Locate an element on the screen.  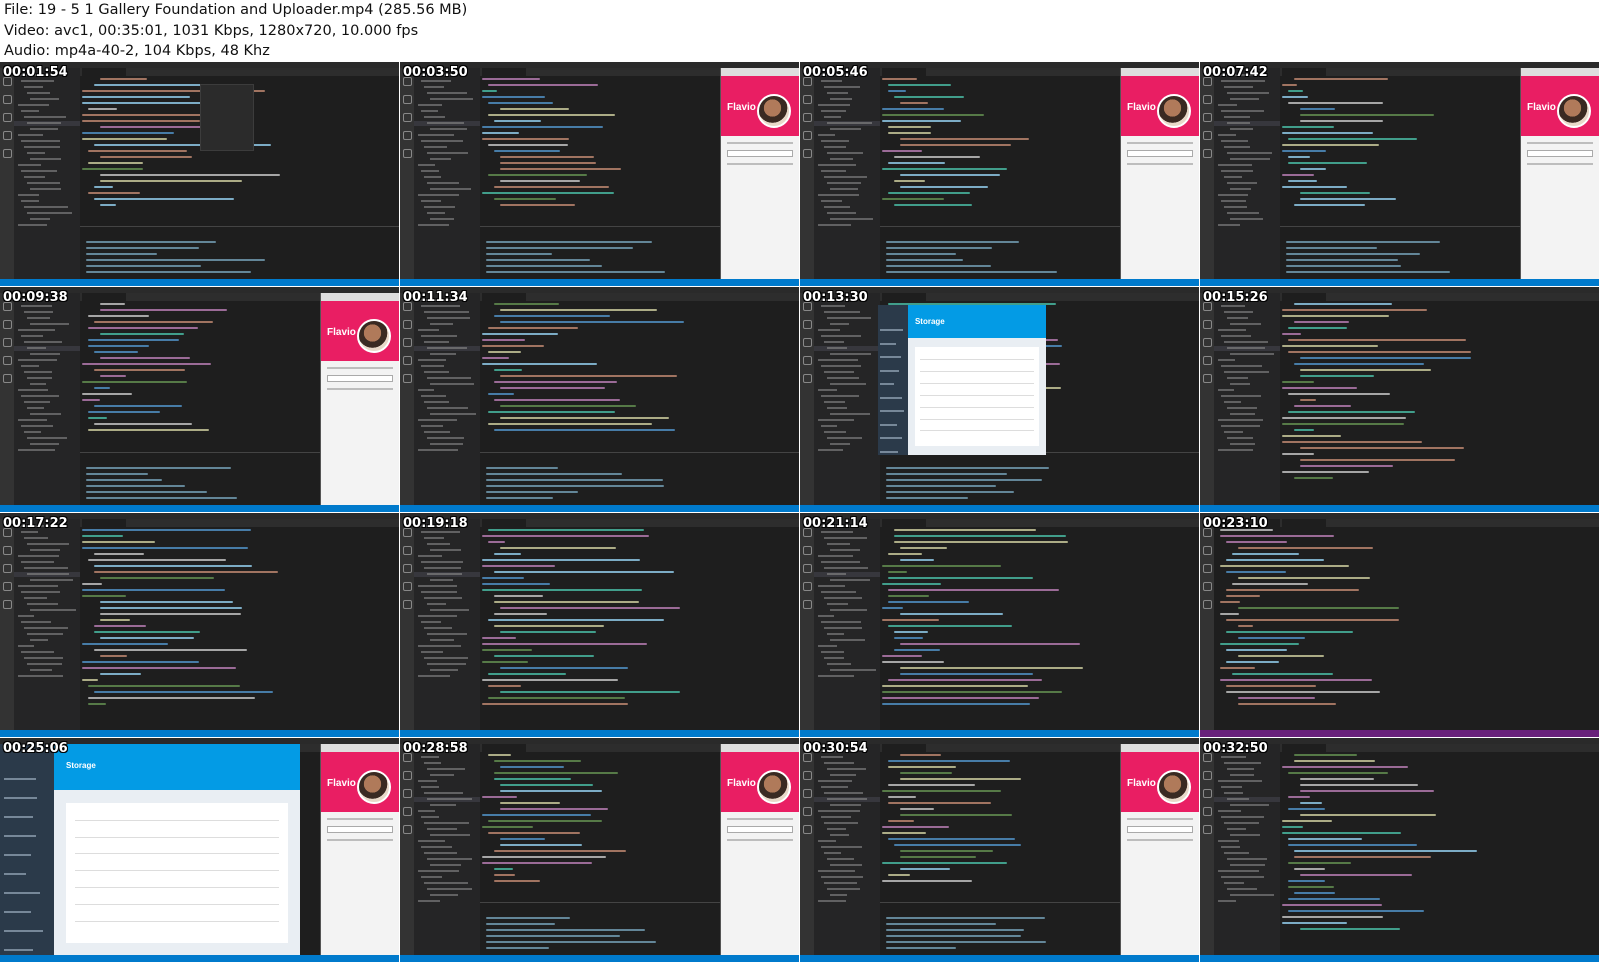
editor-tab is located at coordinates (104, 297).